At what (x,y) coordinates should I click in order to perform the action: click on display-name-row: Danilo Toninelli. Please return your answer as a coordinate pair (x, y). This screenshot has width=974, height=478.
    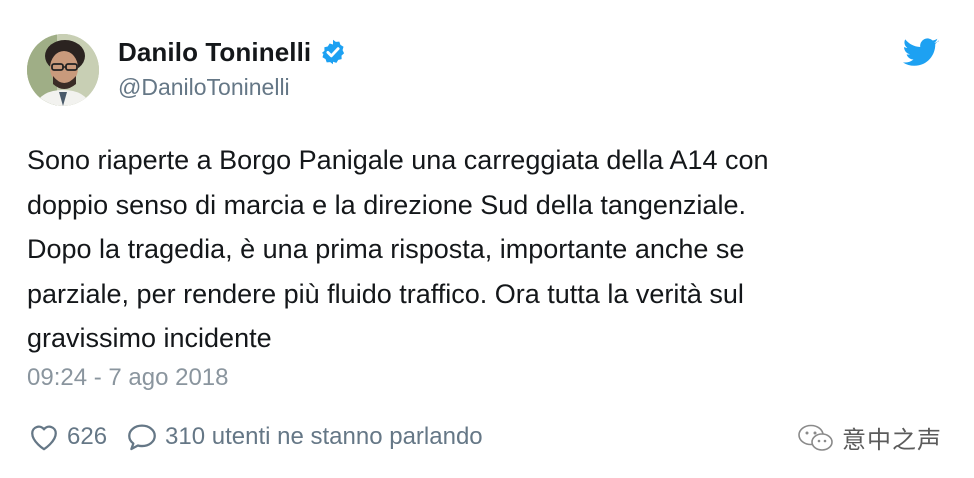
    Looking at the image, I should click on (232, 52).